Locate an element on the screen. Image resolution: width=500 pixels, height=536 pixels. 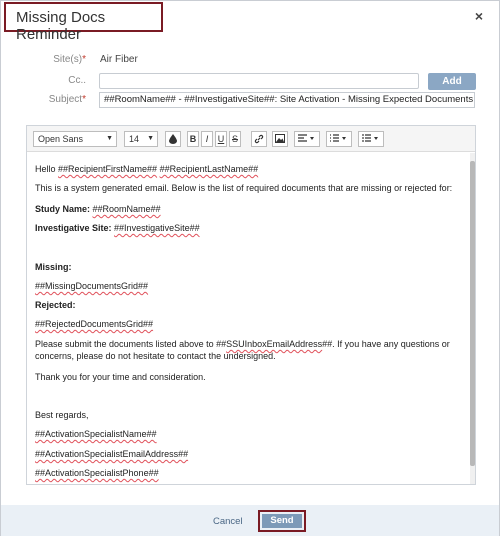
specialist-email-token: ##ActivationSpecialistEmailAddress## is located at coordinates (112, 454).